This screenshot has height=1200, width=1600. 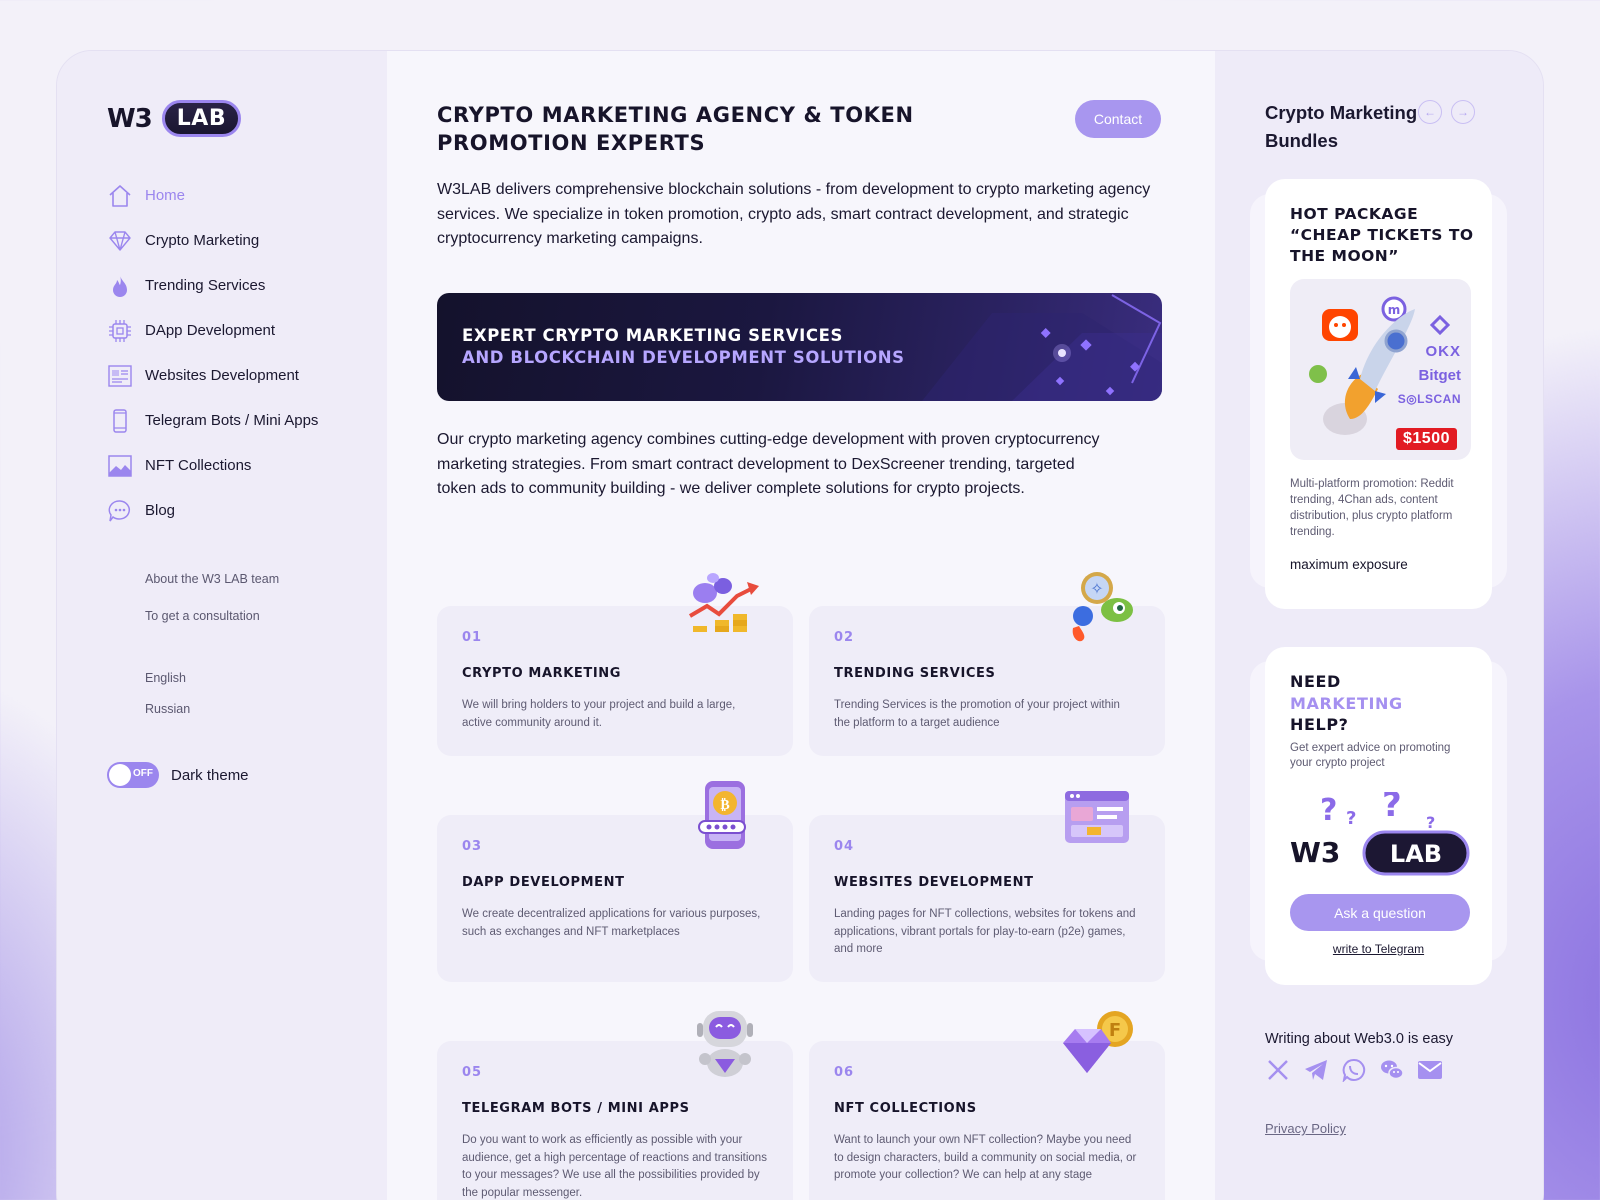 What do you see at coordinates (472, 637) in the screenshot?
I see `service-number: 01` at bounding box center [472, 637].